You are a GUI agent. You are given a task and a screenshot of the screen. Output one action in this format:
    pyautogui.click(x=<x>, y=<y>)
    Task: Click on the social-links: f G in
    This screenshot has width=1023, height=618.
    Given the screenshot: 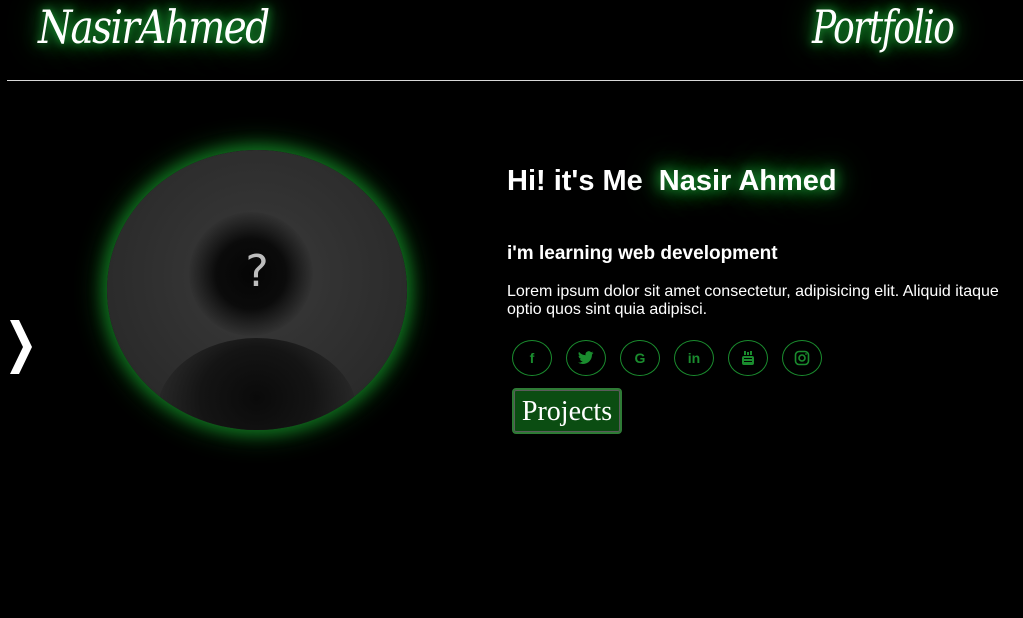 What is the action you would take?
    pyautogui.click(x=667, y=358)
    